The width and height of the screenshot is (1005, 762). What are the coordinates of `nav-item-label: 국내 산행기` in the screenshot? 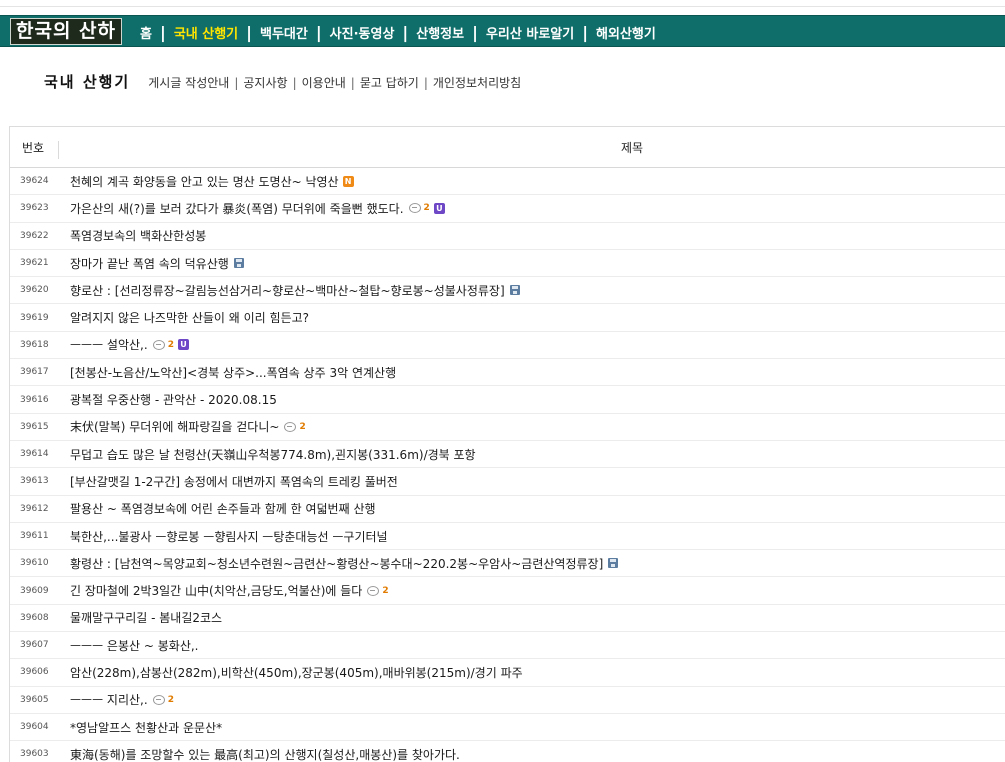 It's located at (206, 32).